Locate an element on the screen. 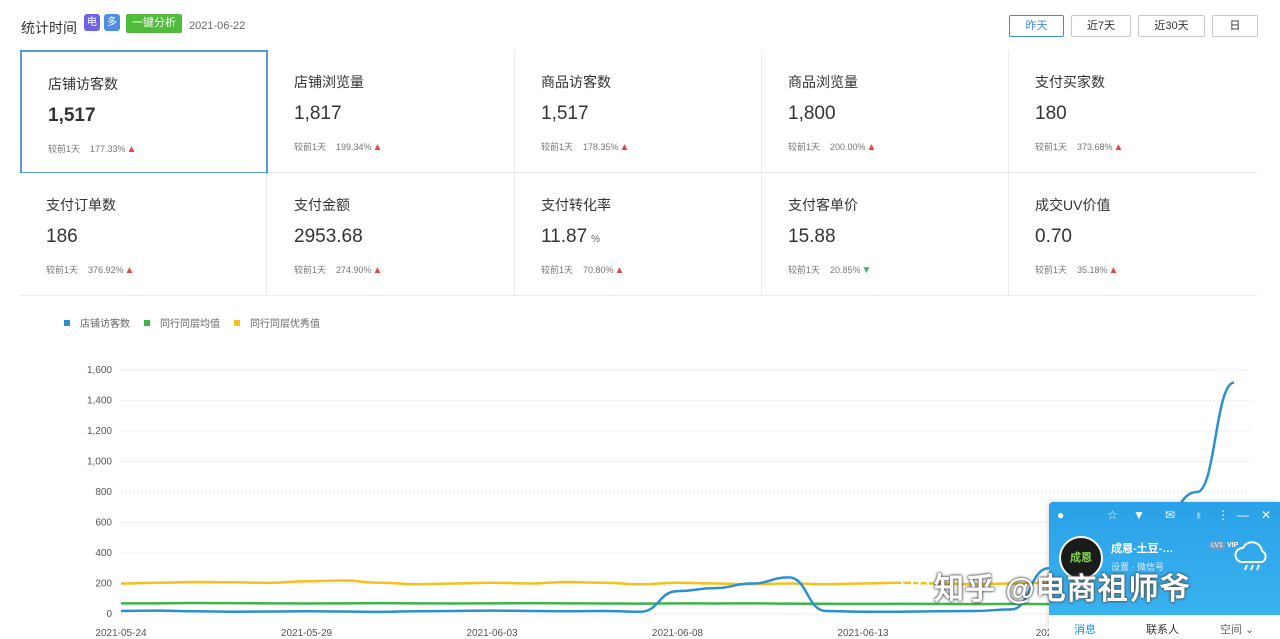 This screenshot has height=639, width=1280. metric-value: 1,800 is located at coordinates (812, 113).